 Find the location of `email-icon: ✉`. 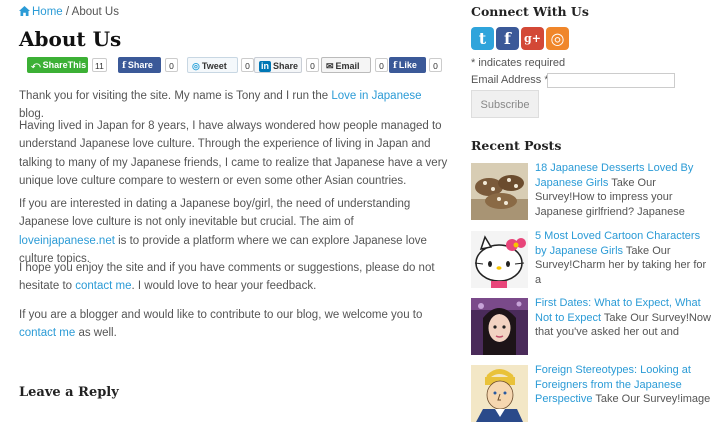

email-icon: ✉ is located at coordinates (330, 66).